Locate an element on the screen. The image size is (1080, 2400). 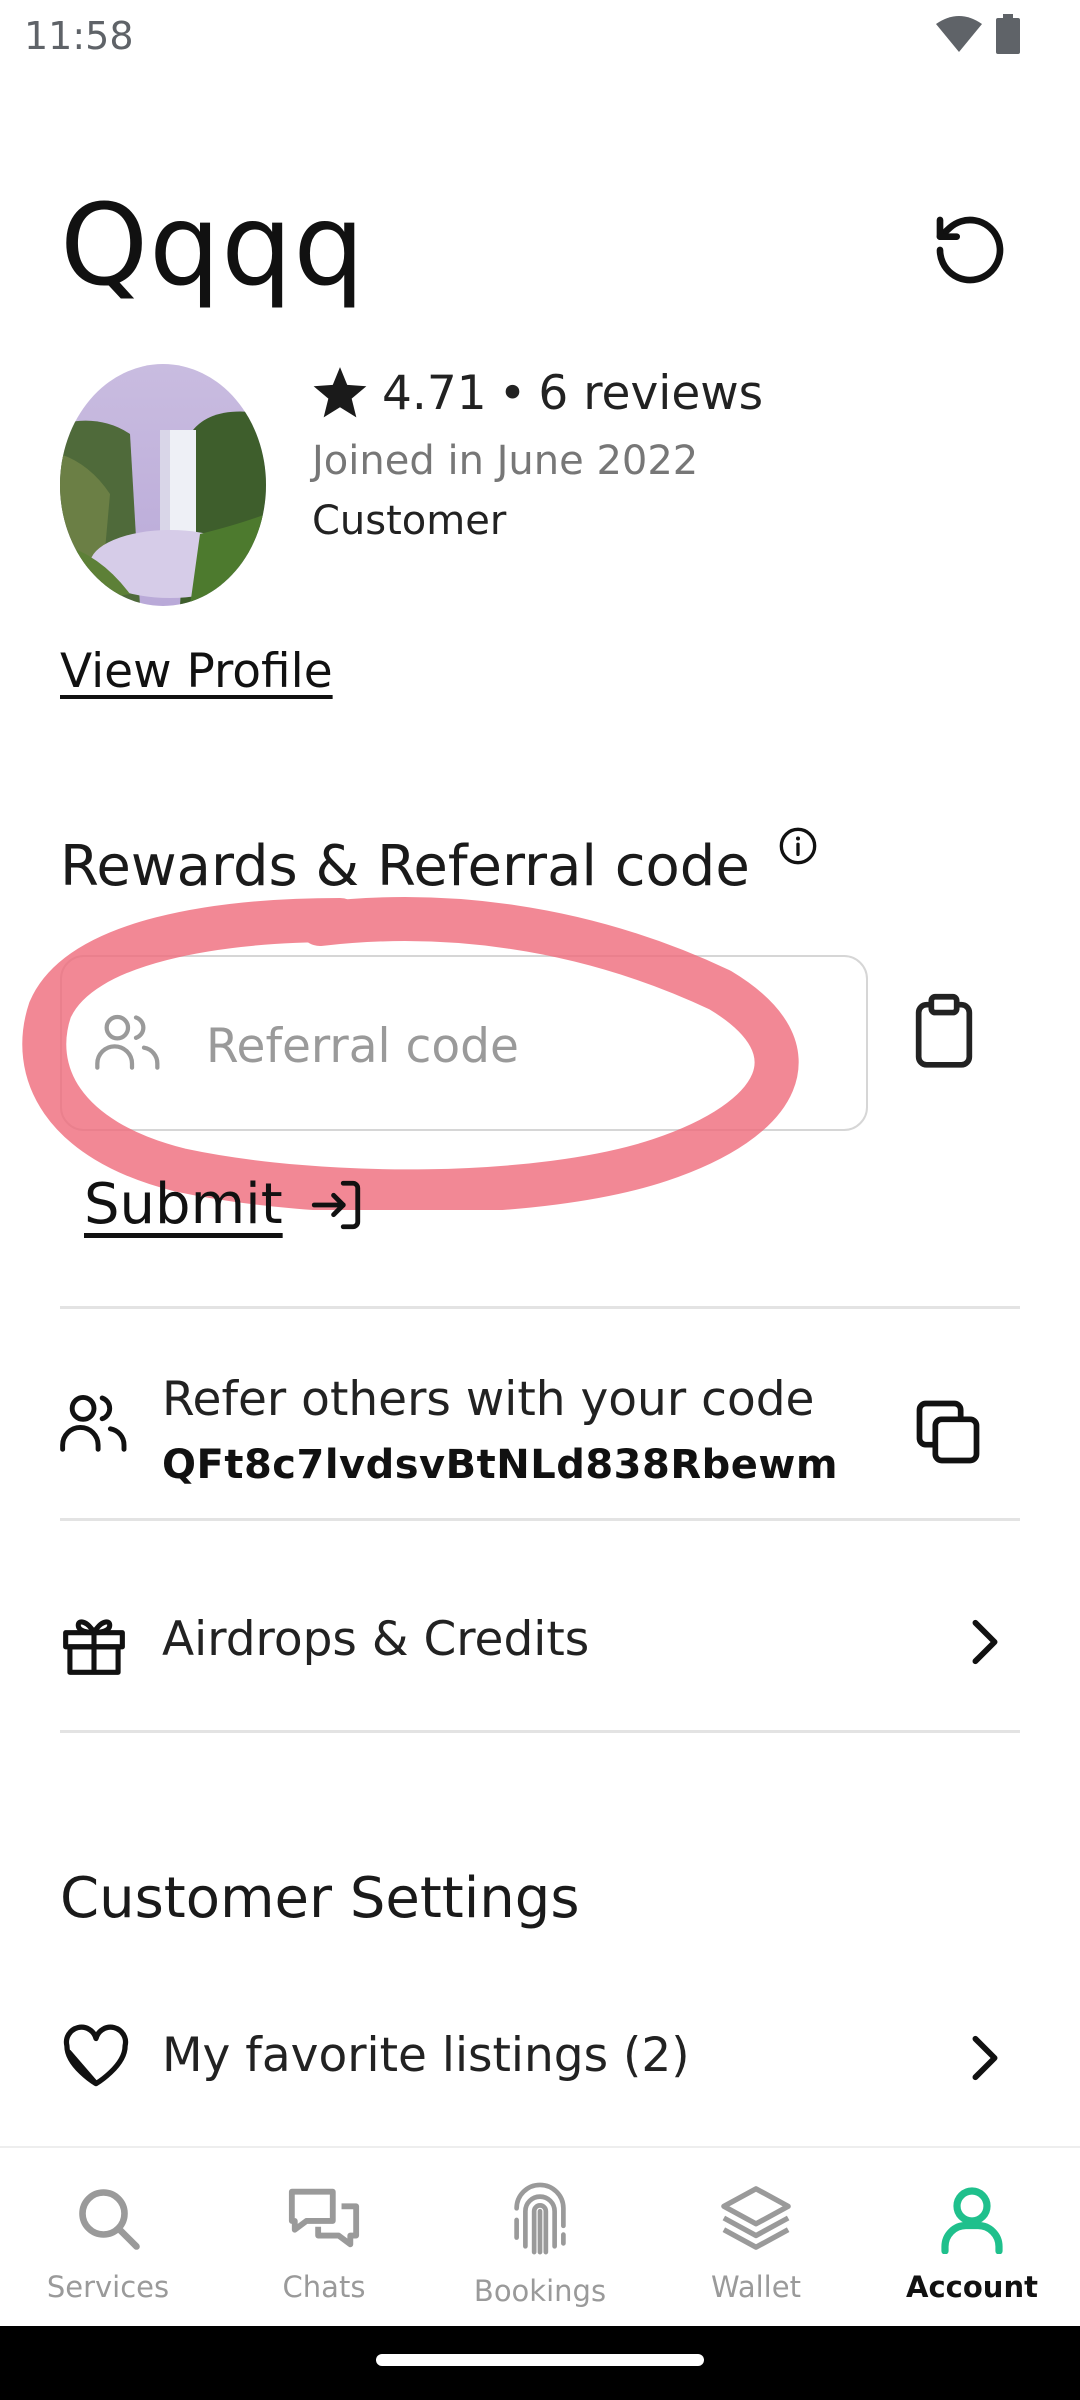
referral-code-input: Referral code is located at coordinates (464, 1043).